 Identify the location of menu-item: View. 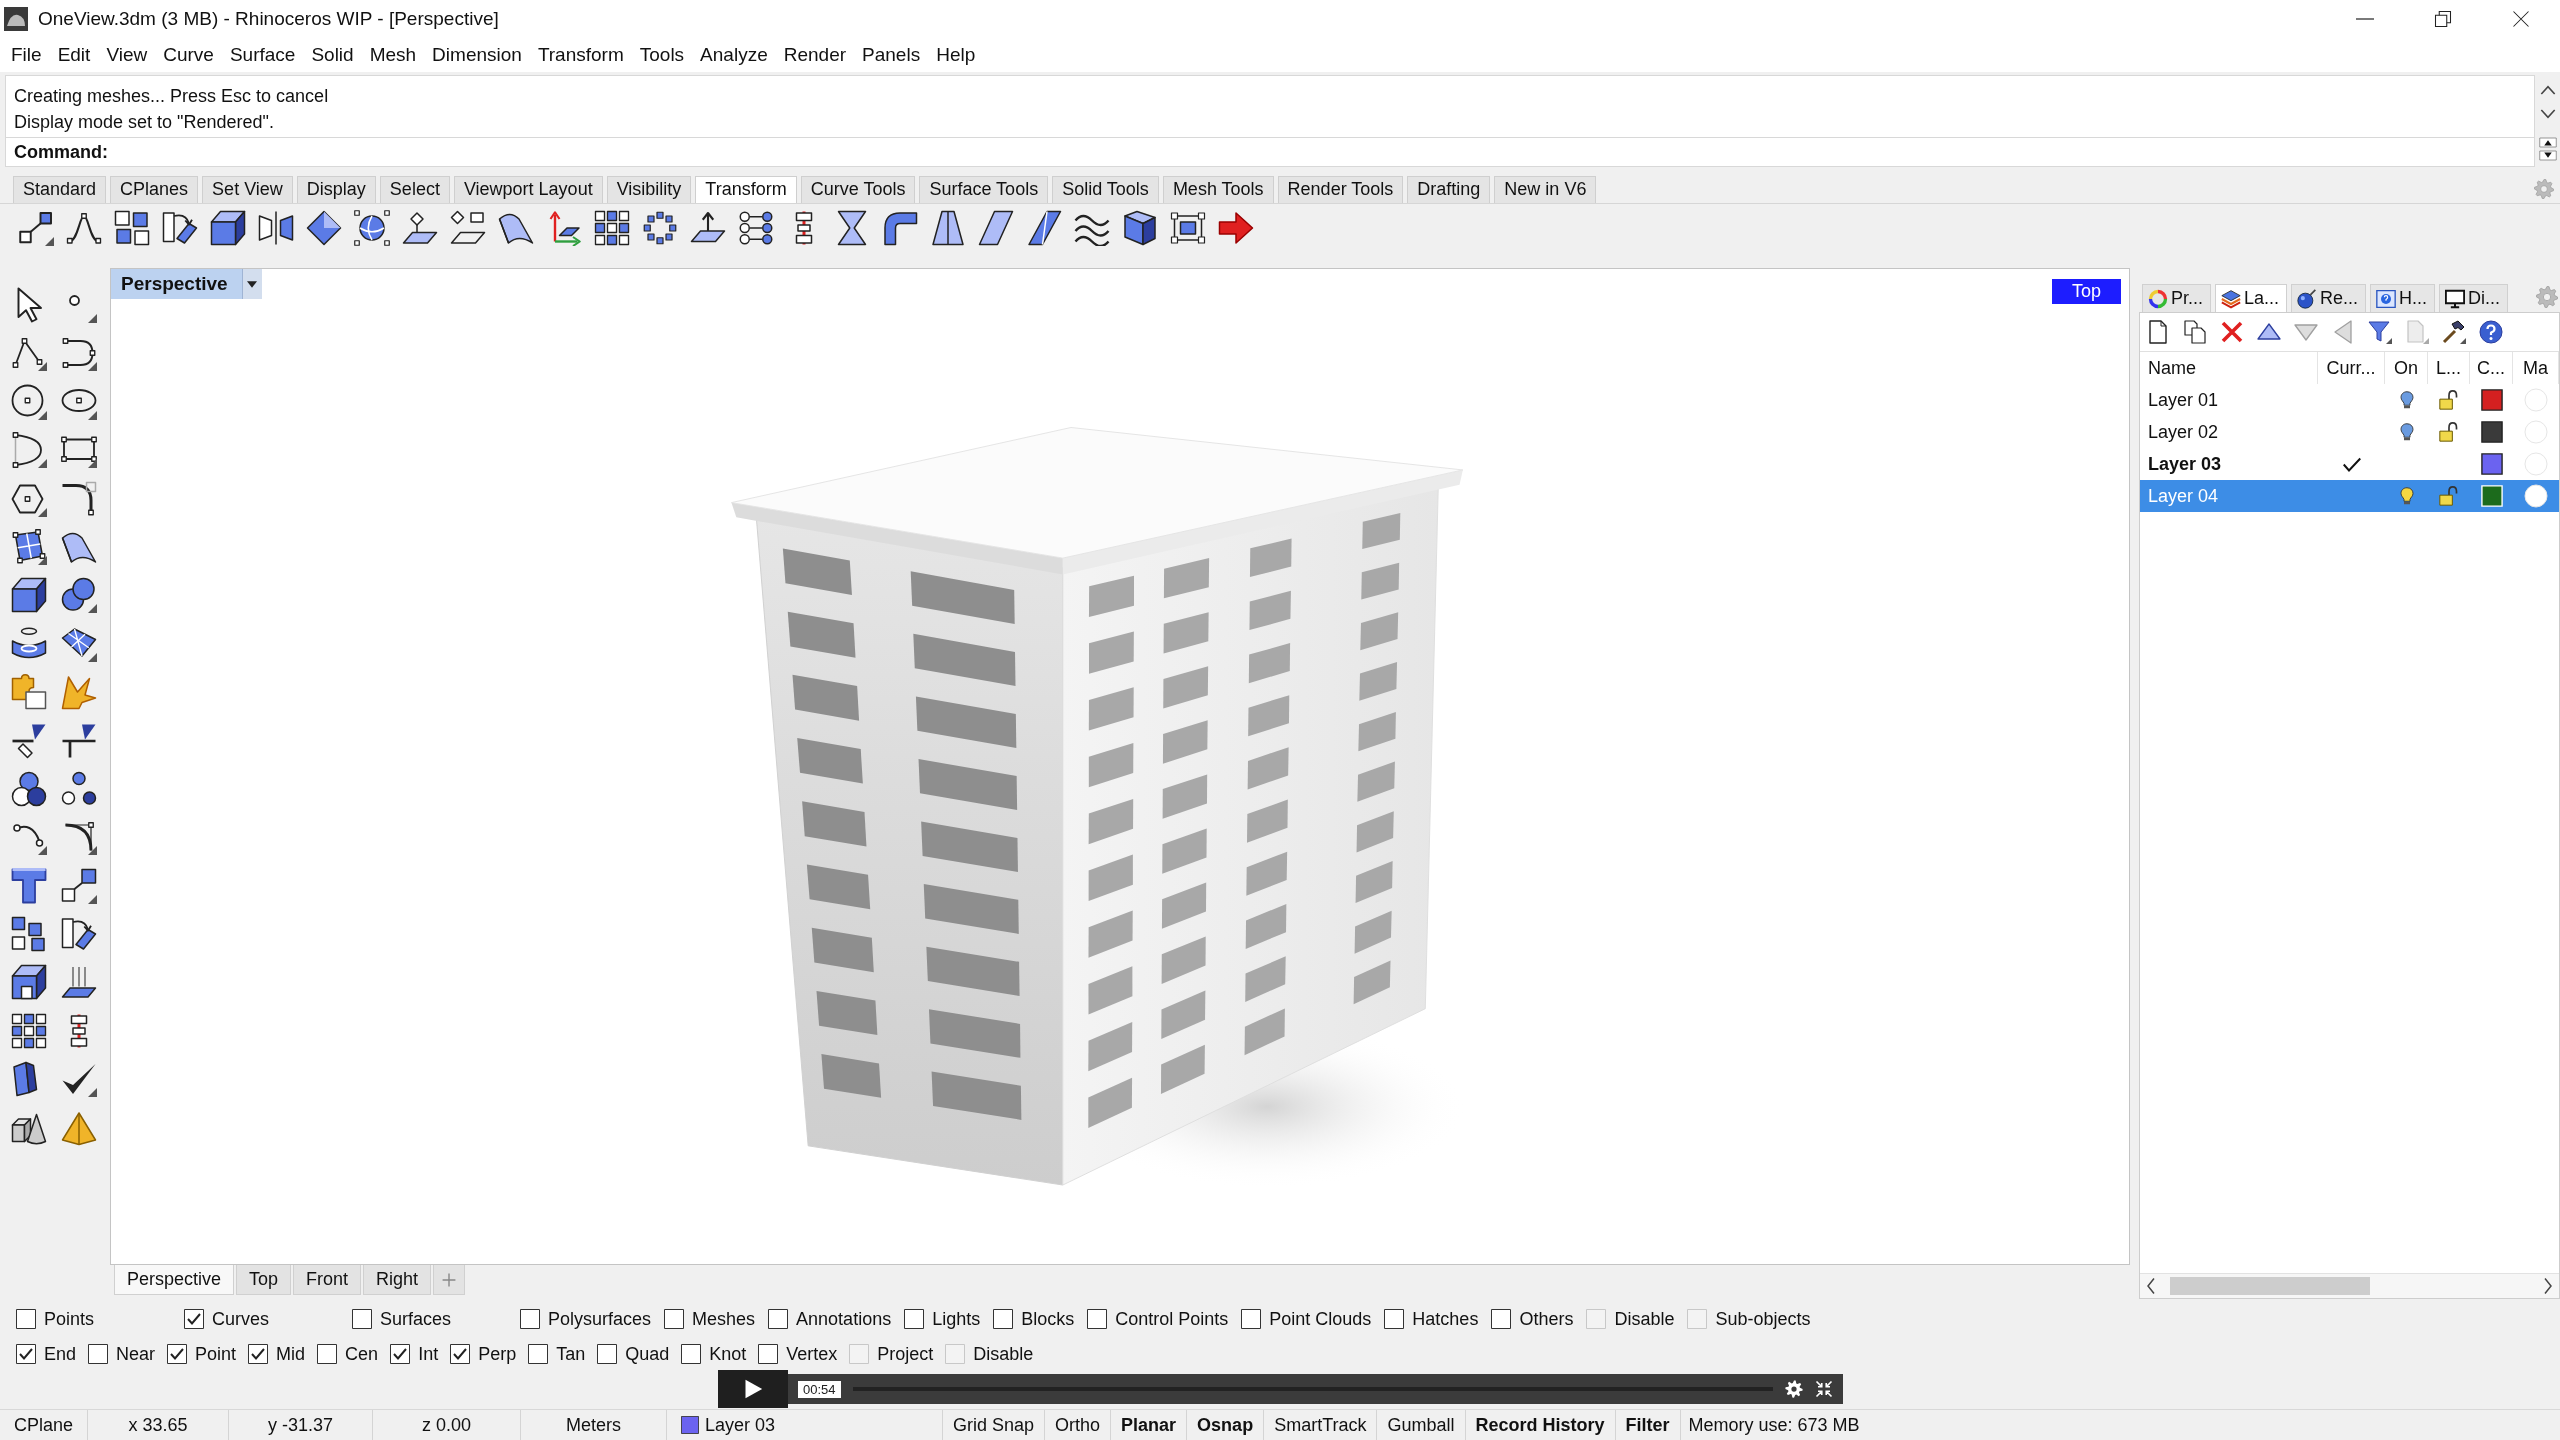
(127, 55).